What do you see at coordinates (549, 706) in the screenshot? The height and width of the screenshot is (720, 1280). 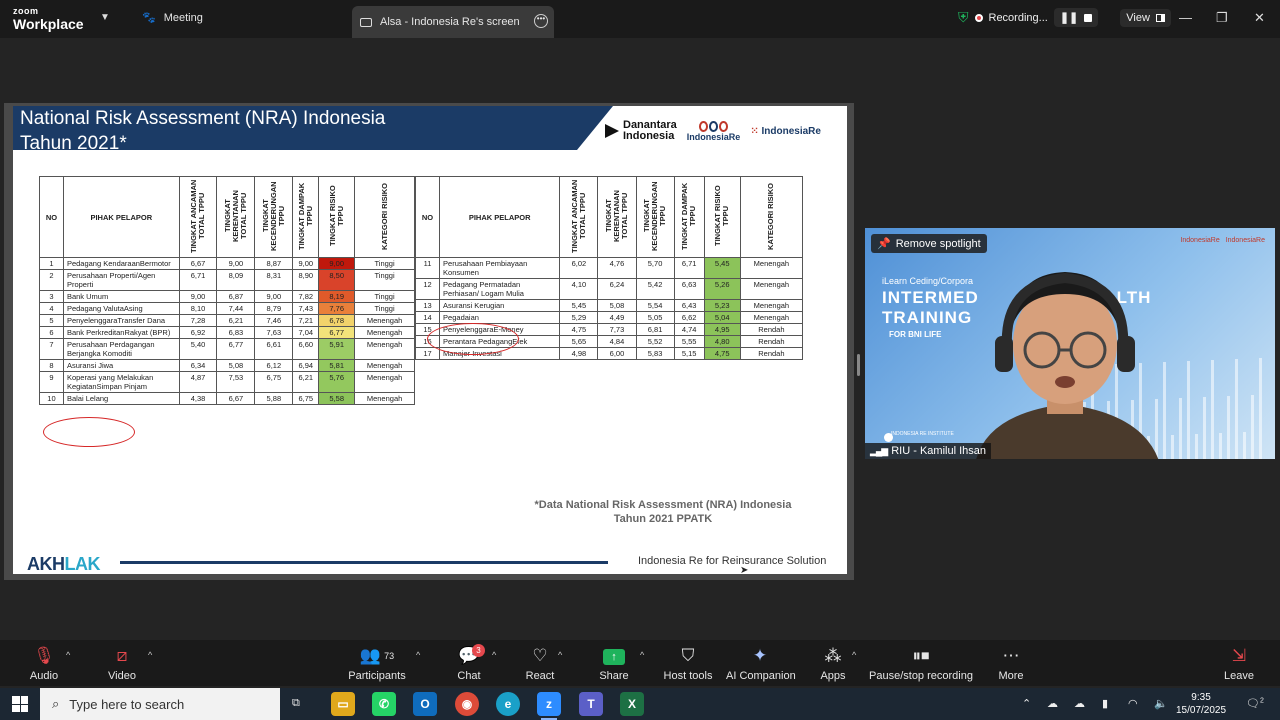 I see `zoom-app-icon: z` at bounding box center [549, 706].